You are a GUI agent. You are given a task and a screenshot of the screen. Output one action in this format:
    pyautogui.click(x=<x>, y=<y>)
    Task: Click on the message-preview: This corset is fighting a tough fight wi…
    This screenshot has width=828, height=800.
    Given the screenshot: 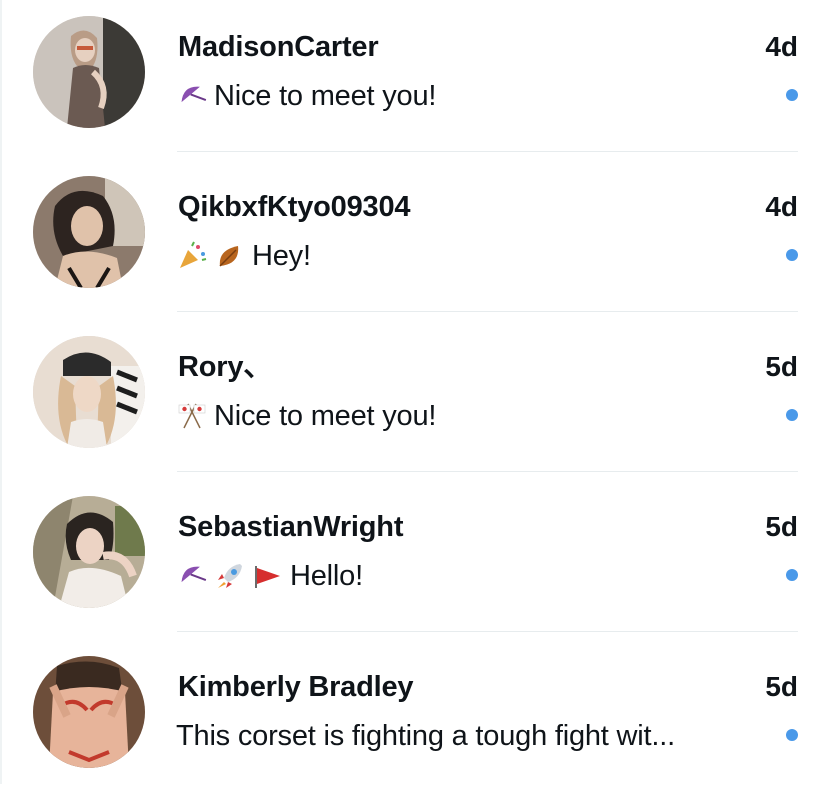 What is the action you would take?
    pyautogui.click(x=466, y=736)
    